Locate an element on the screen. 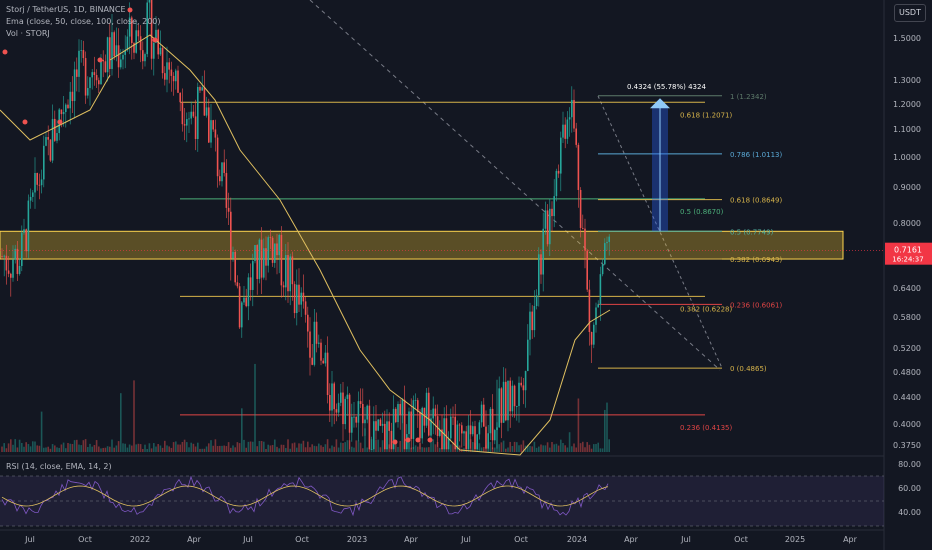 This screenshot has height=550, width=932. time-axis-label: 2022 is located at coordinates (140, 539).